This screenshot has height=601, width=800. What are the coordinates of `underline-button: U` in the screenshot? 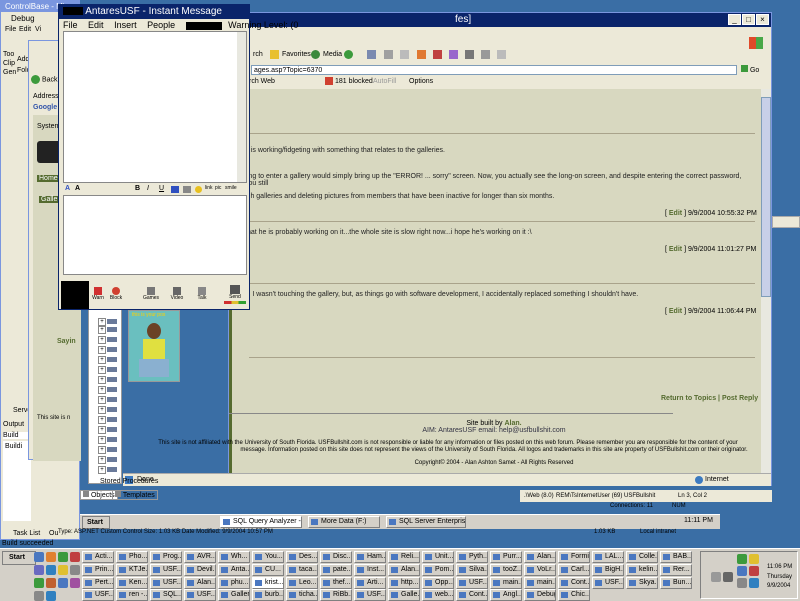 It's located at (161, 188).